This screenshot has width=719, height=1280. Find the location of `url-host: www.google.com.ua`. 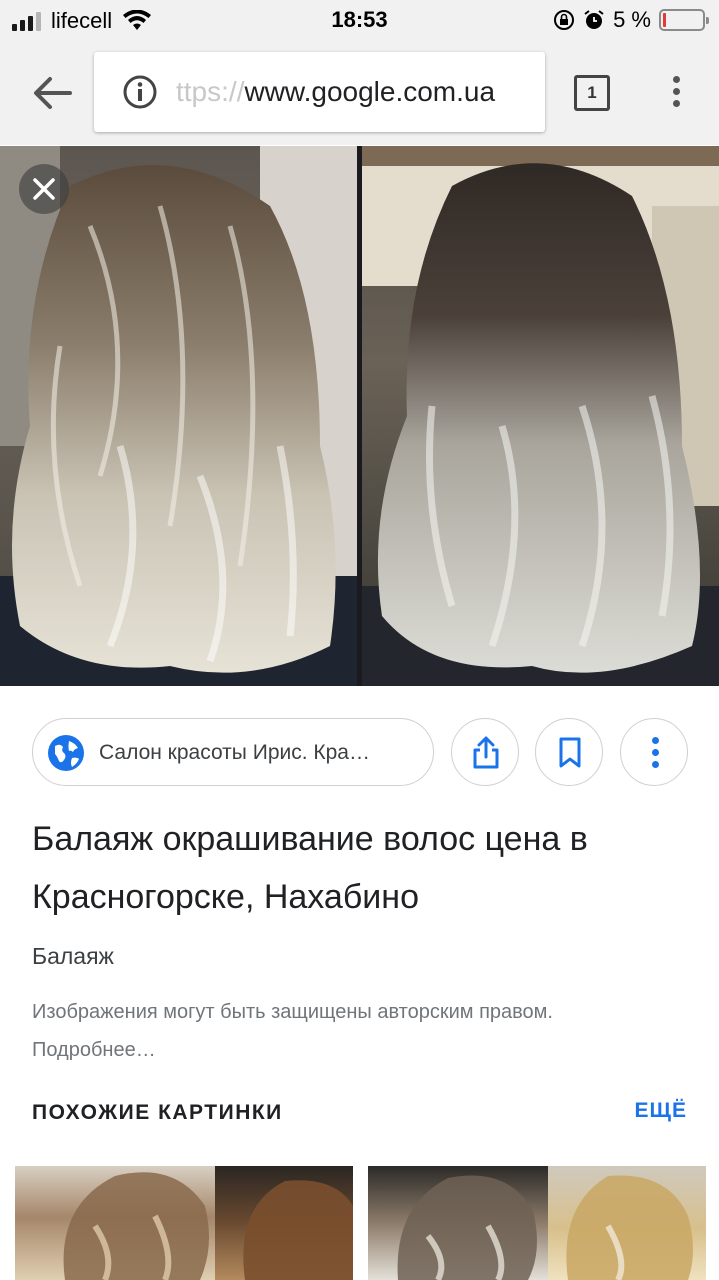

url-host: www.google.com.ua is located at coordinates (370, 91).